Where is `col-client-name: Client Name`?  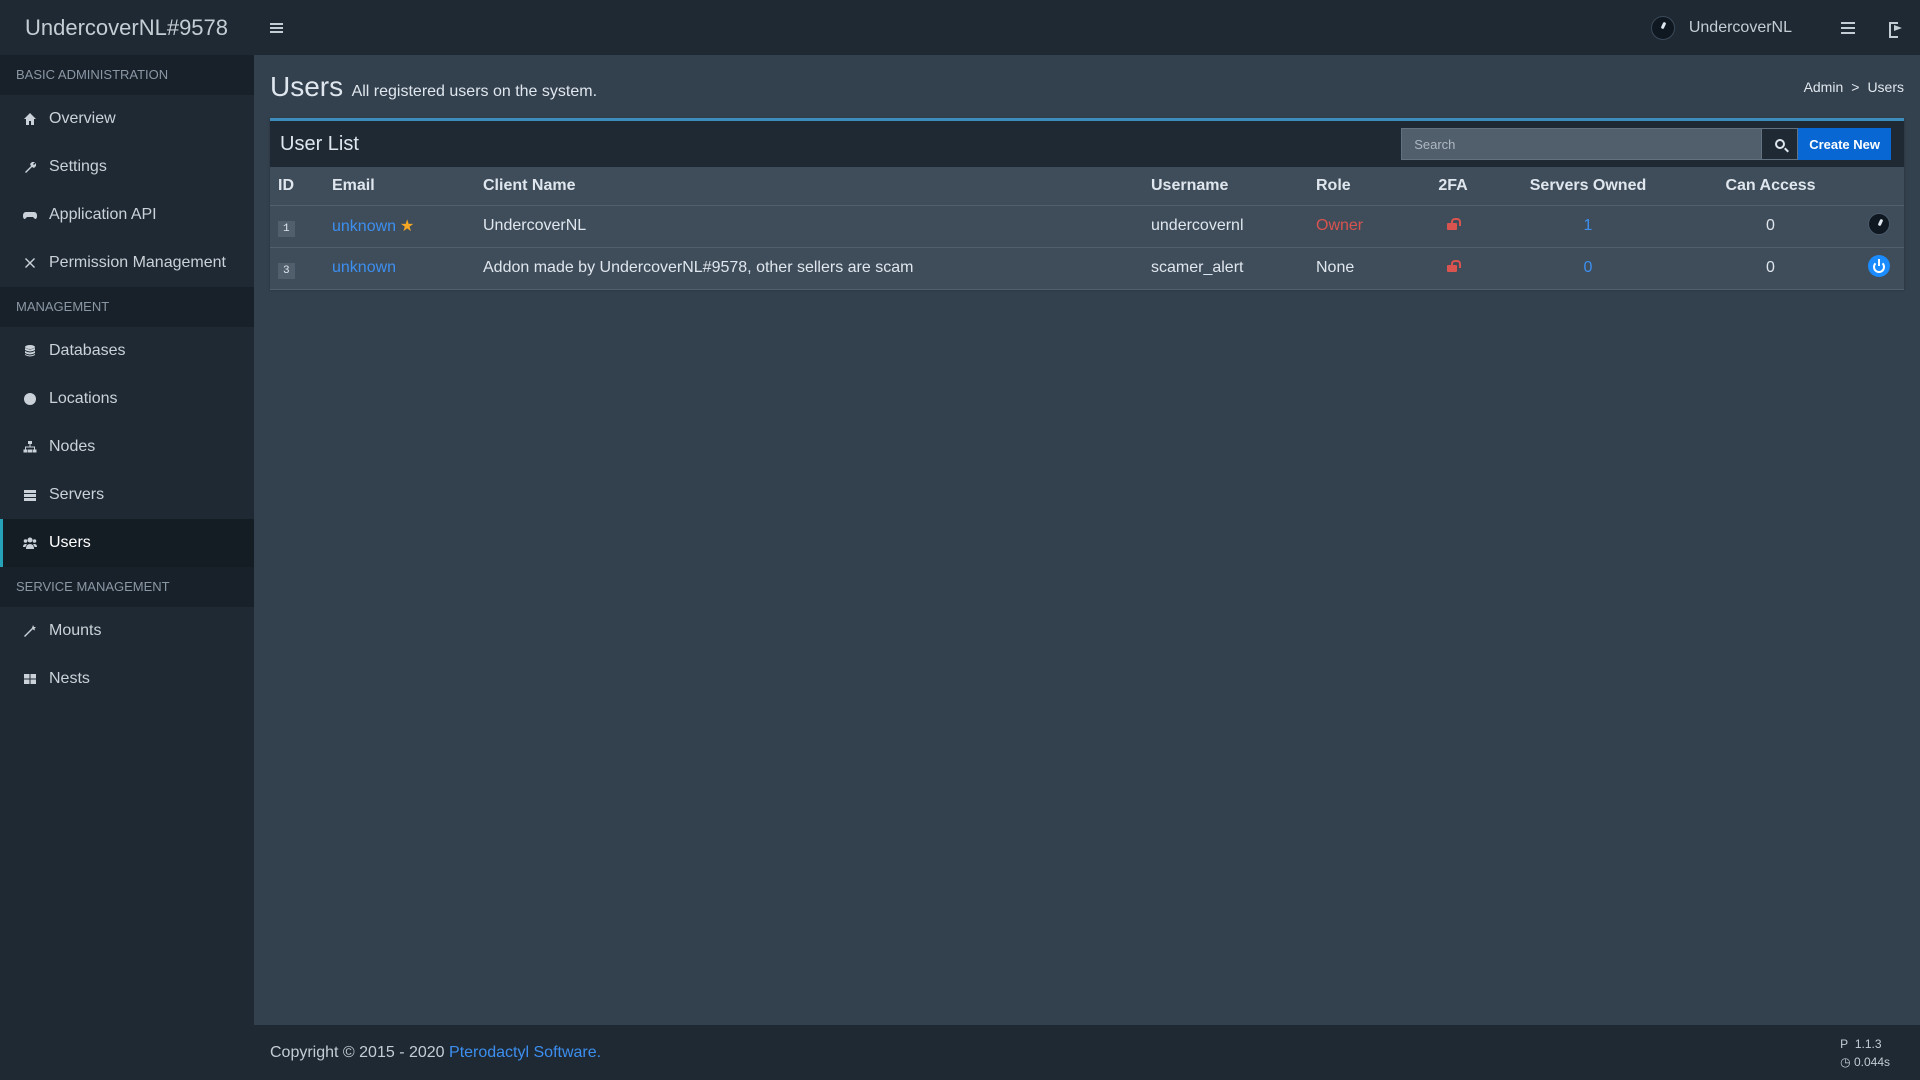 col-client-name: Client Name is located at coordinates (809, 186).